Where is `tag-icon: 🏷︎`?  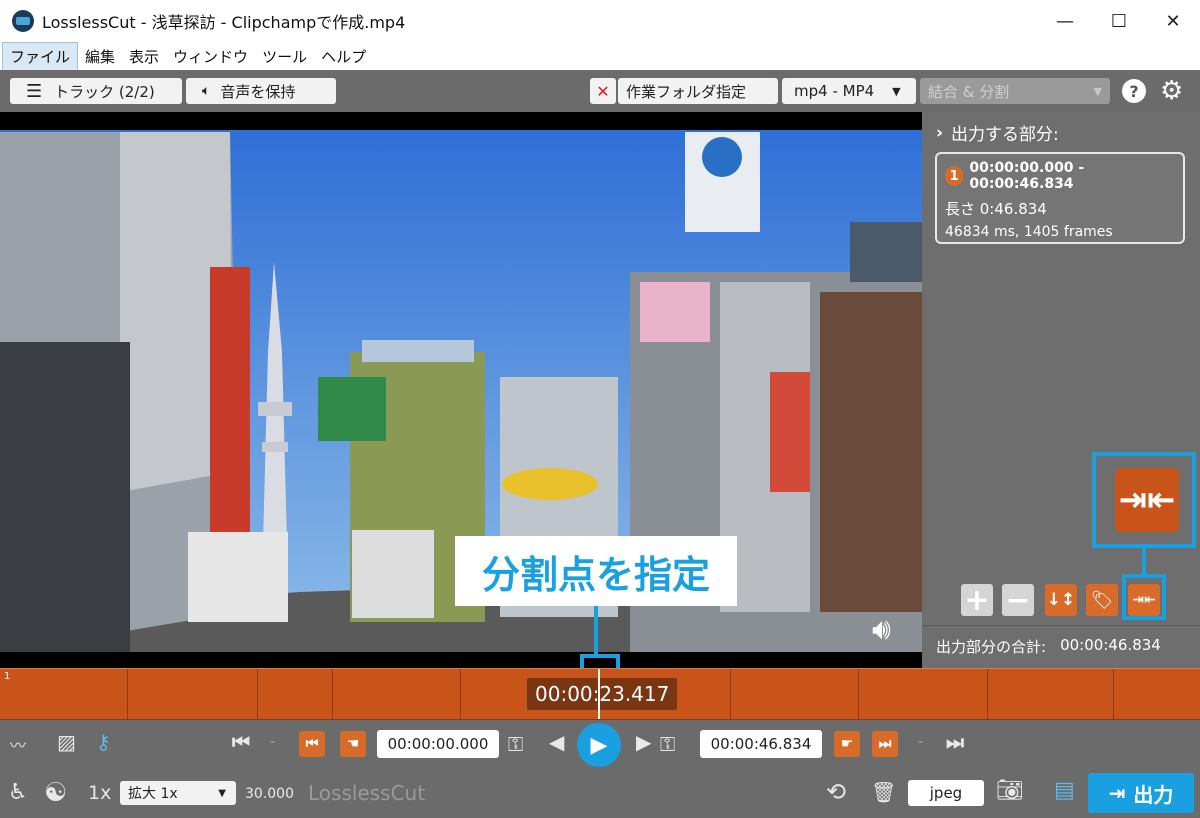
tag-icon: 🏷︎ is located at coordinates (1102, 600).